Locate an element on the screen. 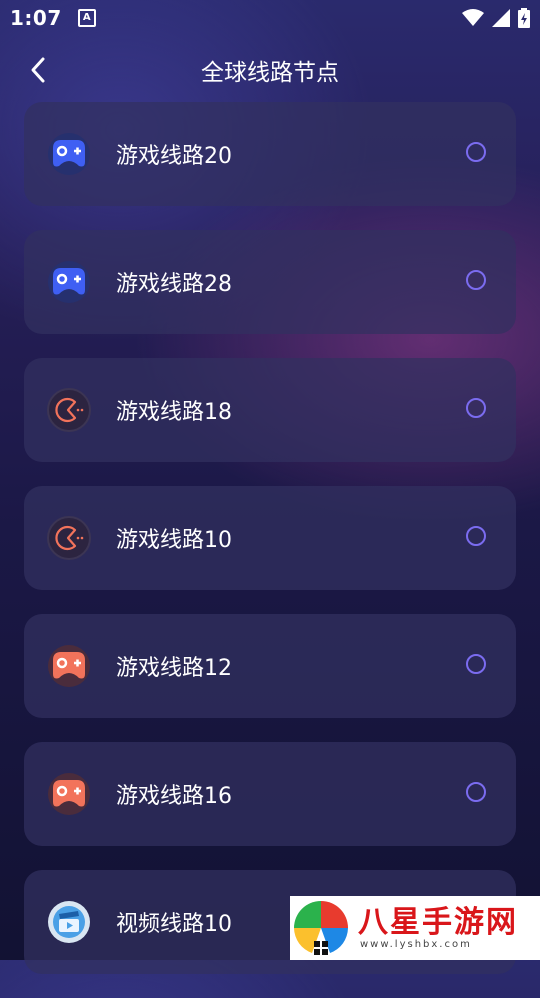 This screenshot has width=540, height=998. status-bar: 1:07 A is located at coordinates (270, 18).